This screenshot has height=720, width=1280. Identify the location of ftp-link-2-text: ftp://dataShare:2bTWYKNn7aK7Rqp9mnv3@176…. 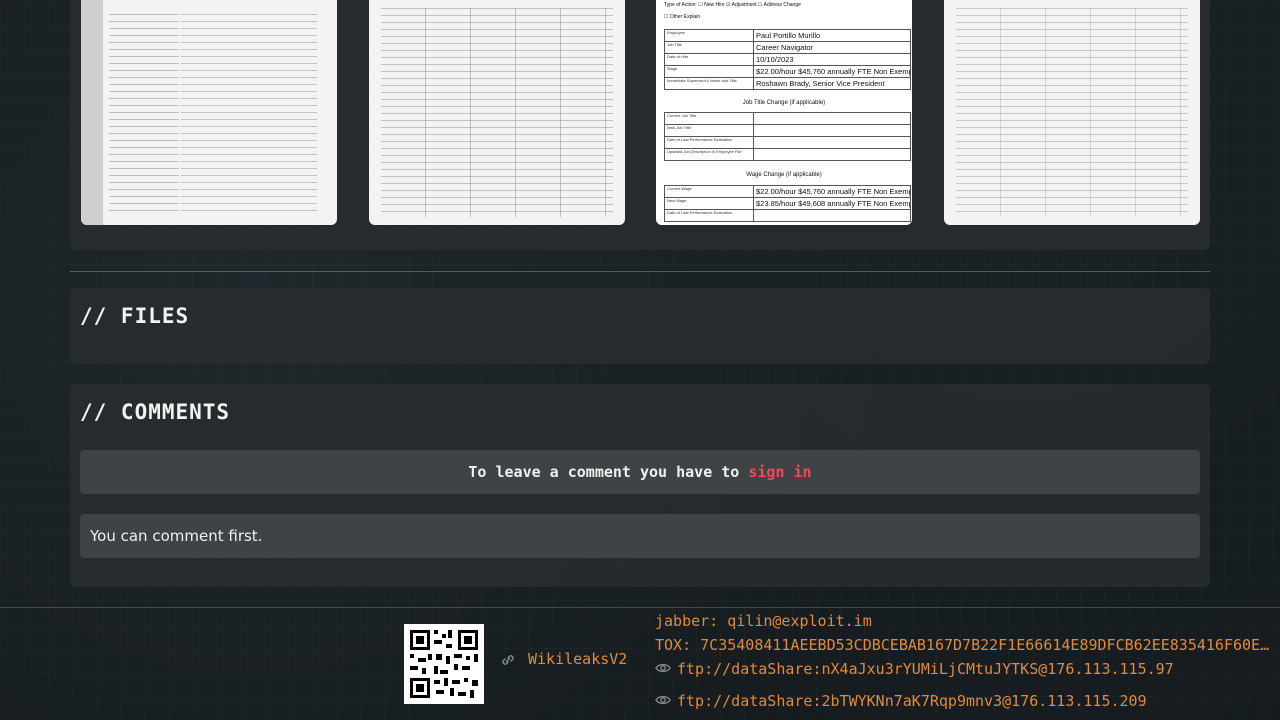
(912, 701).